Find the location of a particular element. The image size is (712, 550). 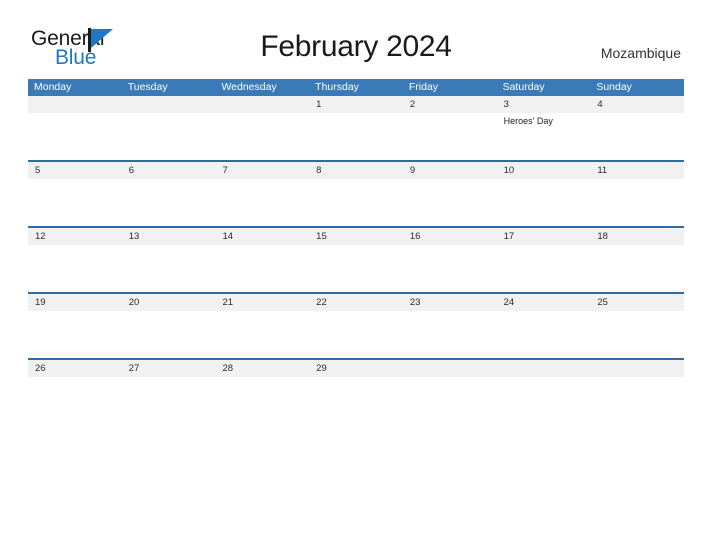

day-number: 21 is located at coordinates (262, 302).